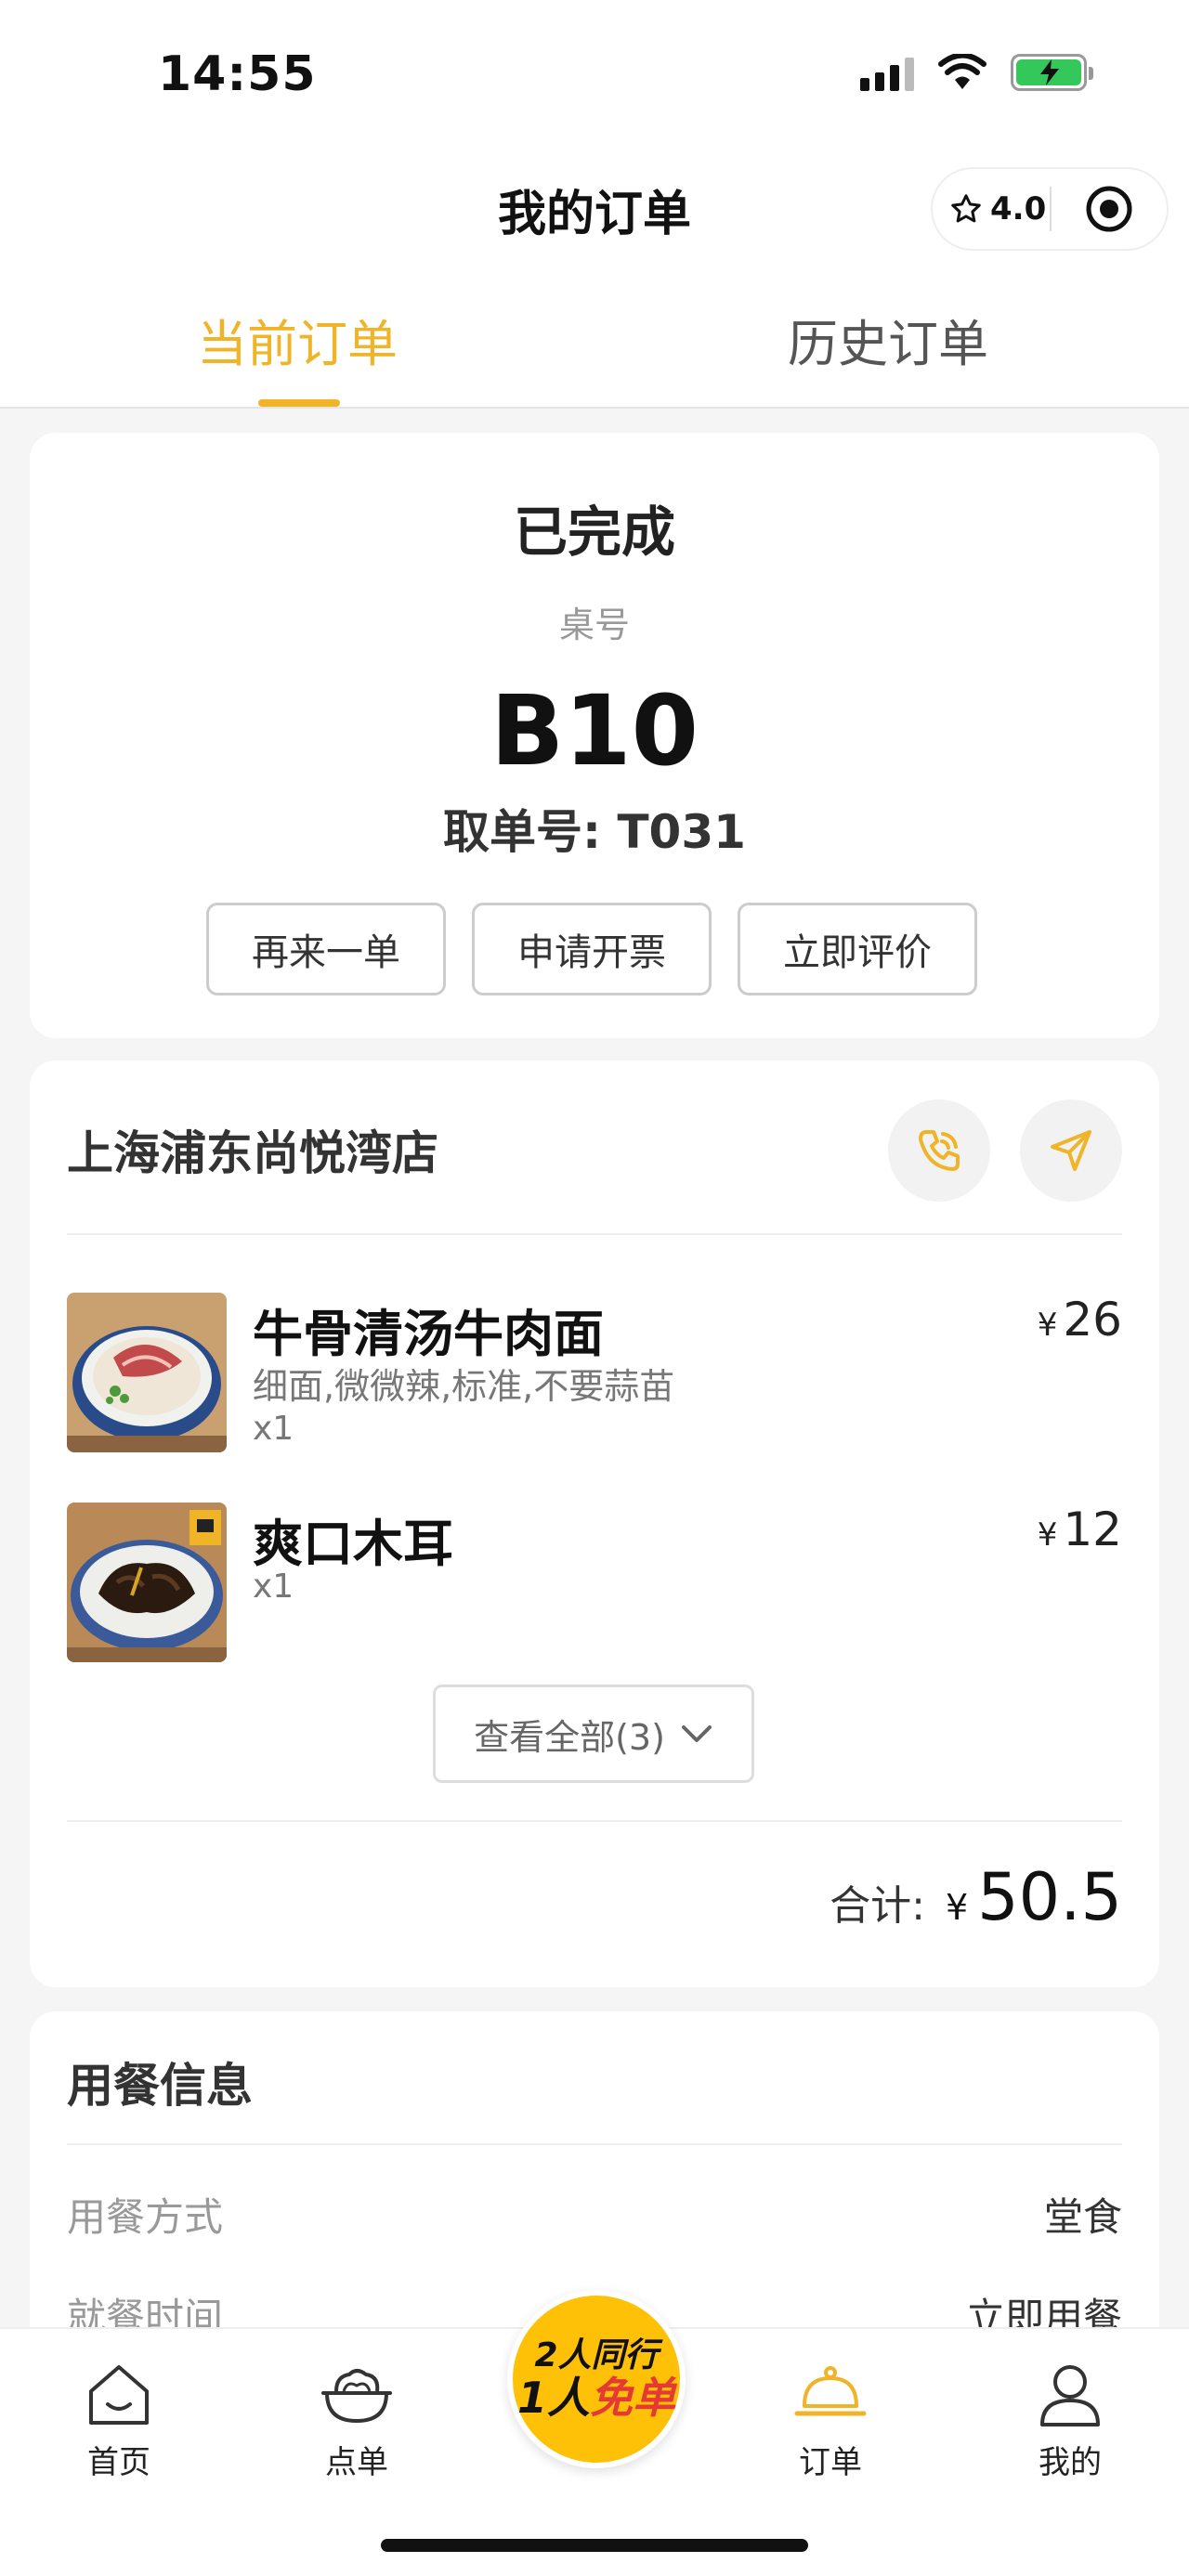  Describe the element at coordinates (119, 2395) in the screenshot. I see `home-icon` at that location.